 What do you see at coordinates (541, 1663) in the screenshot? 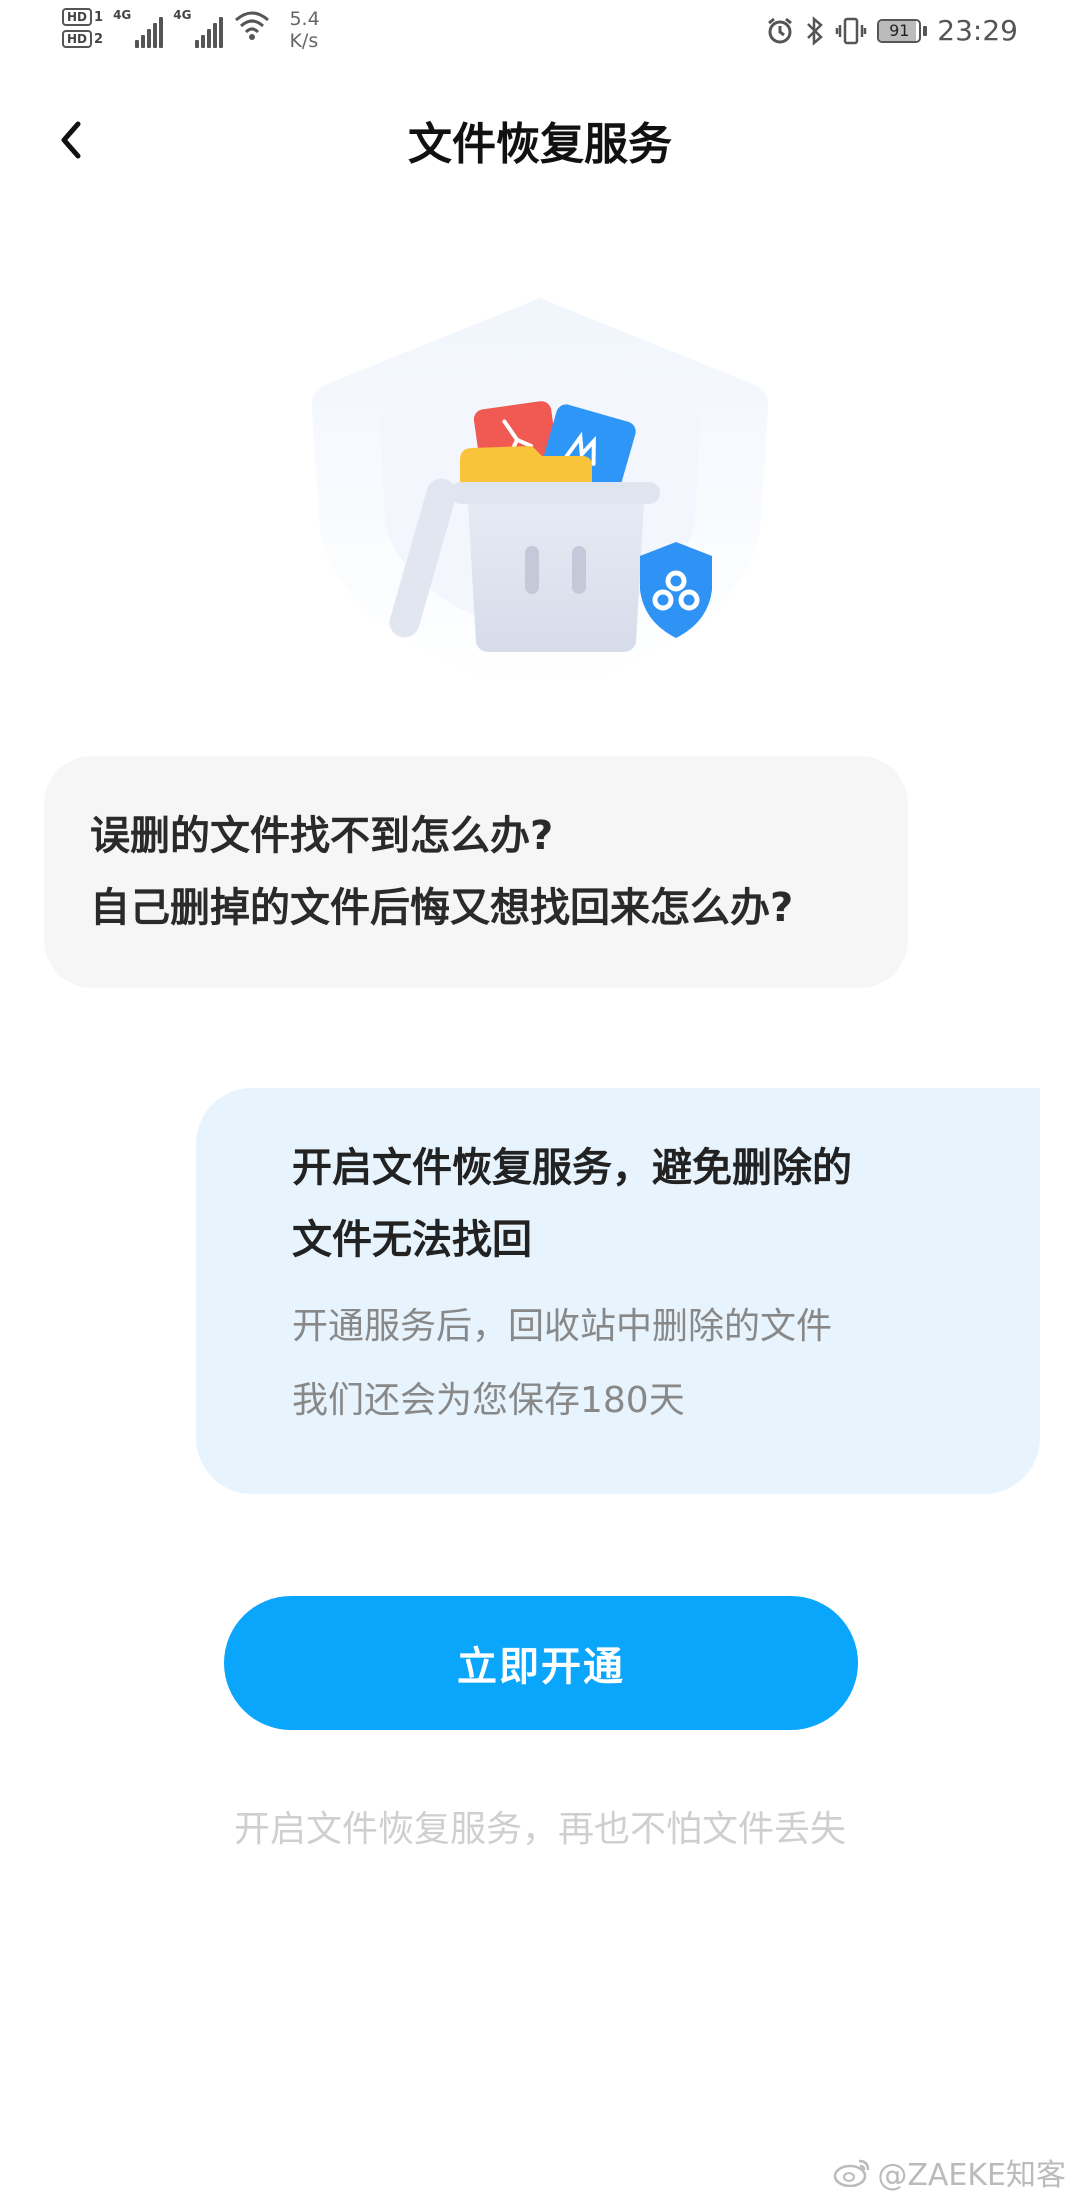
I see `activate-now-button: 立即开通` at bounding box center [541, 1663].